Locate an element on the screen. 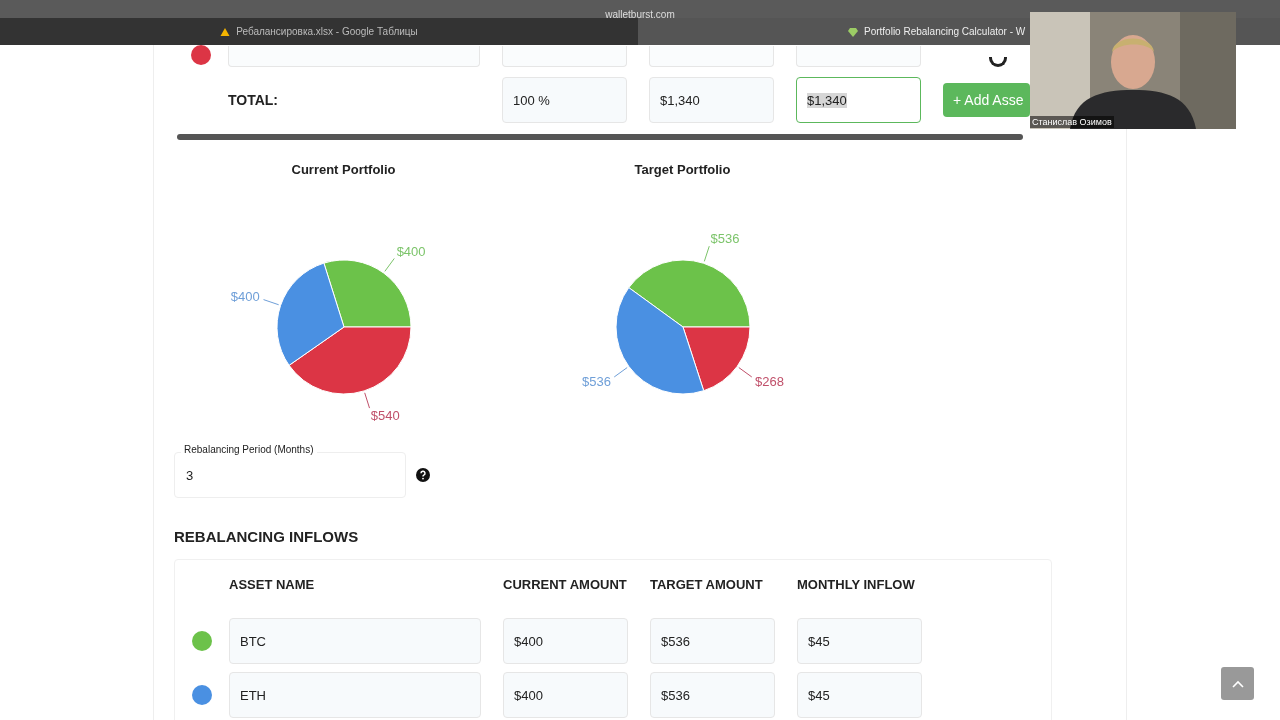 The image size is (1280, 720). column-header: CURRENT AMOUNT is located at coordinates (565, 585).